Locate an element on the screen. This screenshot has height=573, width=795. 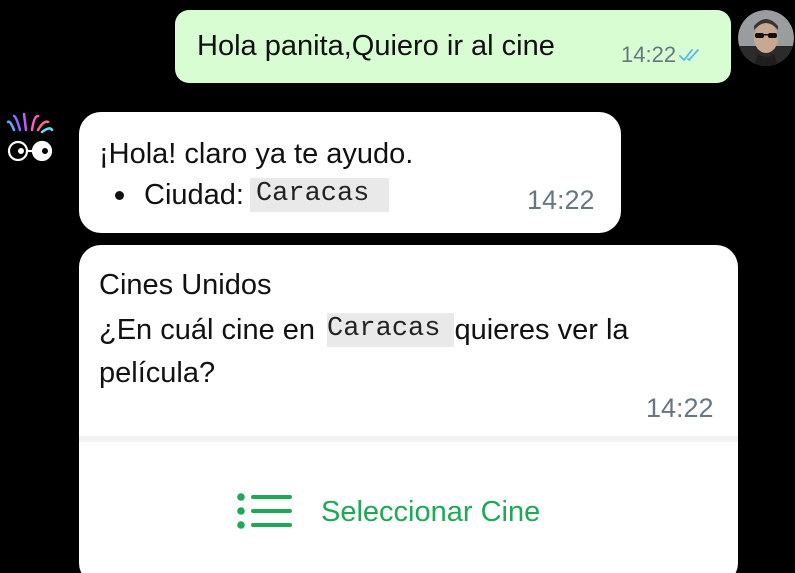
message-body-prefix: ¿En cuál cine en is located at coordinates (207, 329).